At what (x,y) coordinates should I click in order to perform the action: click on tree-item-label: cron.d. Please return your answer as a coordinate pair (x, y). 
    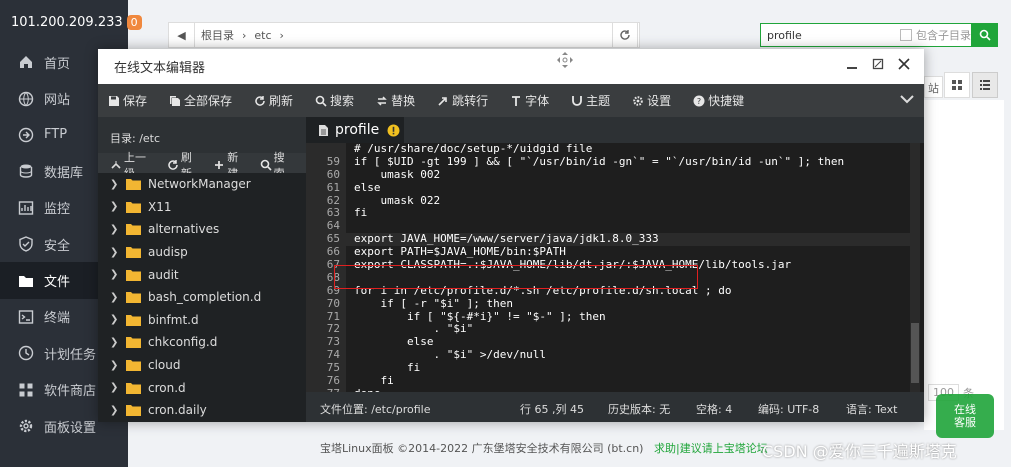
    Looking at the image, I should click on (167, 387).